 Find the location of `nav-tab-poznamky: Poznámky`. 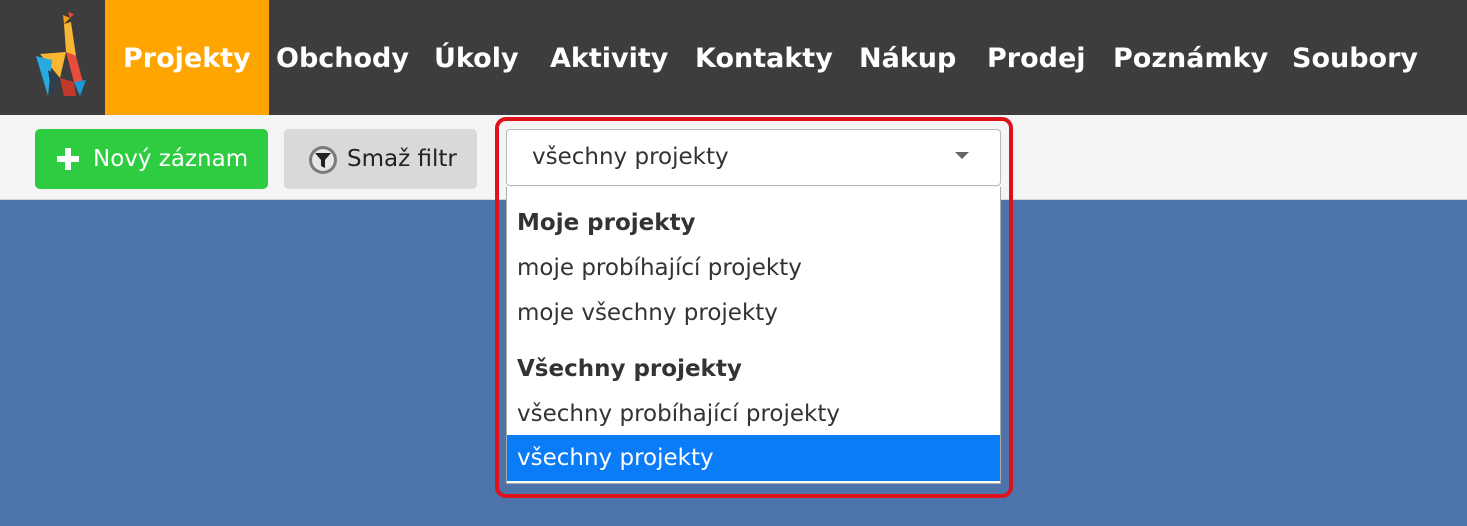

nav-tab-poznamky: Poznámky is located at coordinates (1190, 57).